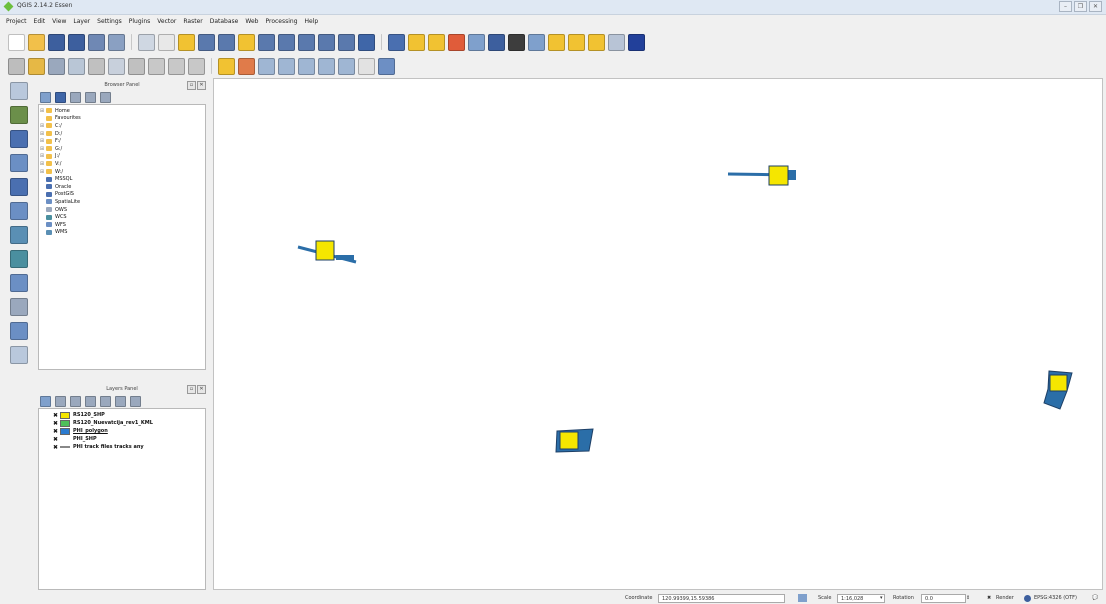 The height and width of the screenshot is (604, 1106). Describe the element at coordinates (19, 187) in the screenshot. I see `add-mssql-icon` at that location.